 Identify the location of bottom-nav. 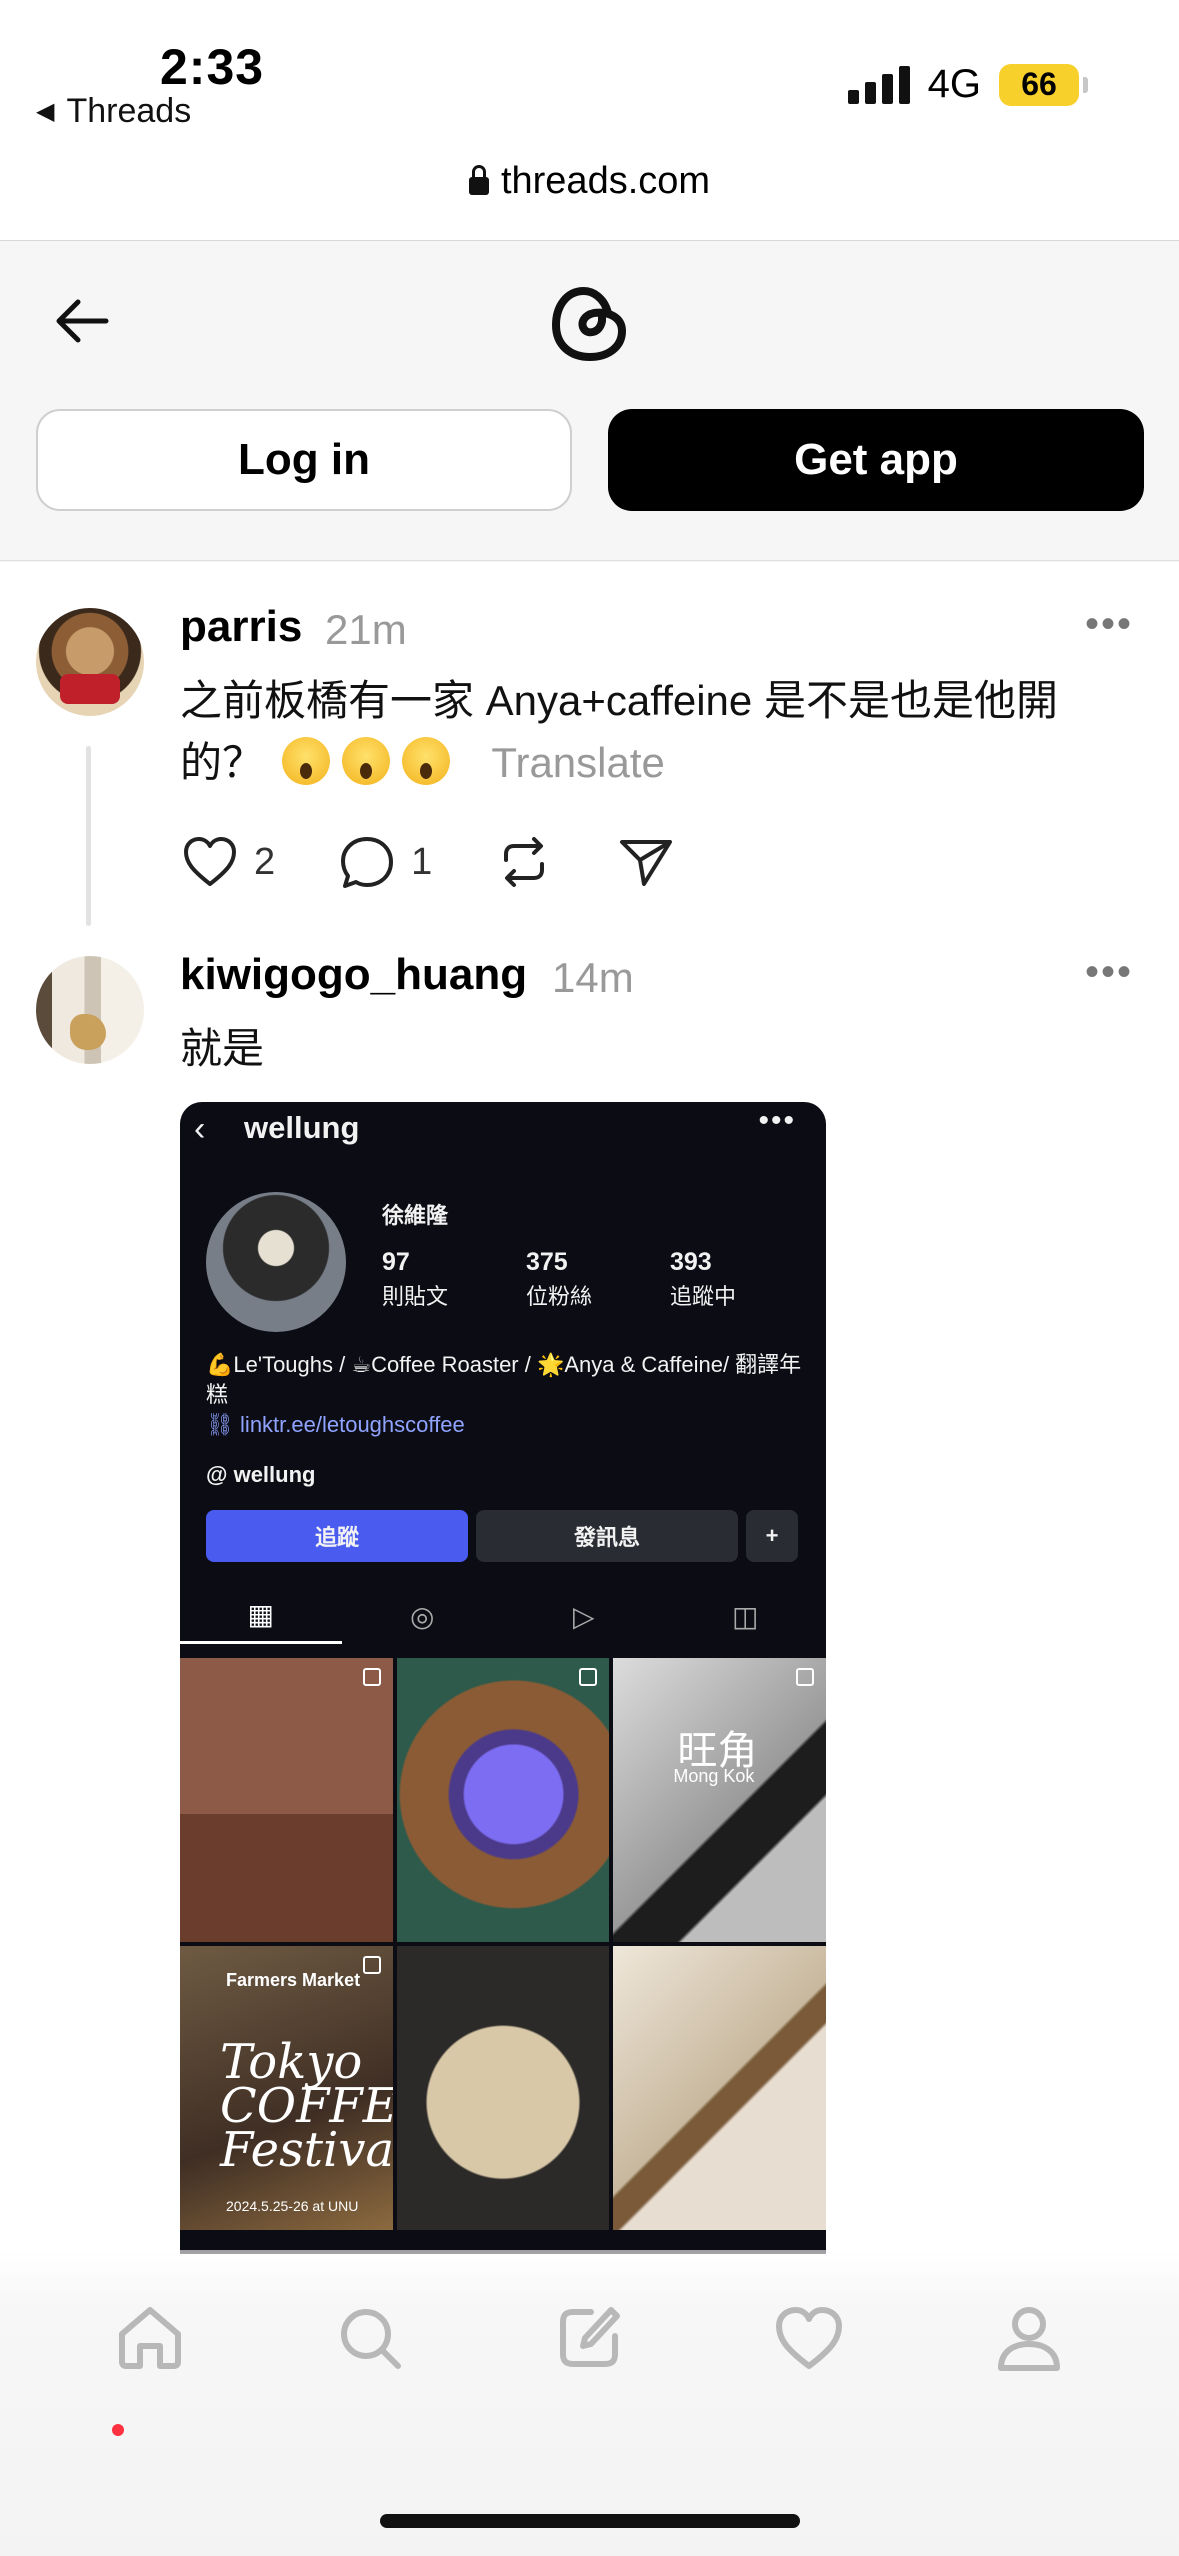
(589, 2338).